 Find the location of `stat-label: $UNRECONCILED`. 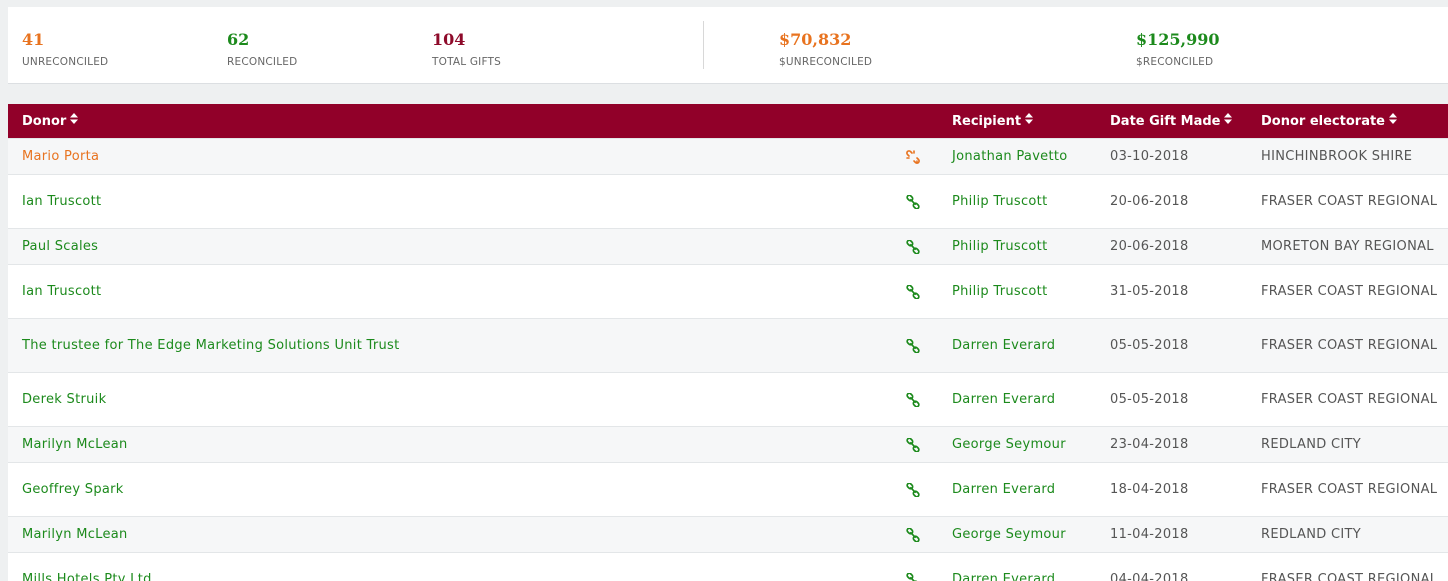

stat-label: $UNRECONCILED is located at coordinates (826, 62).